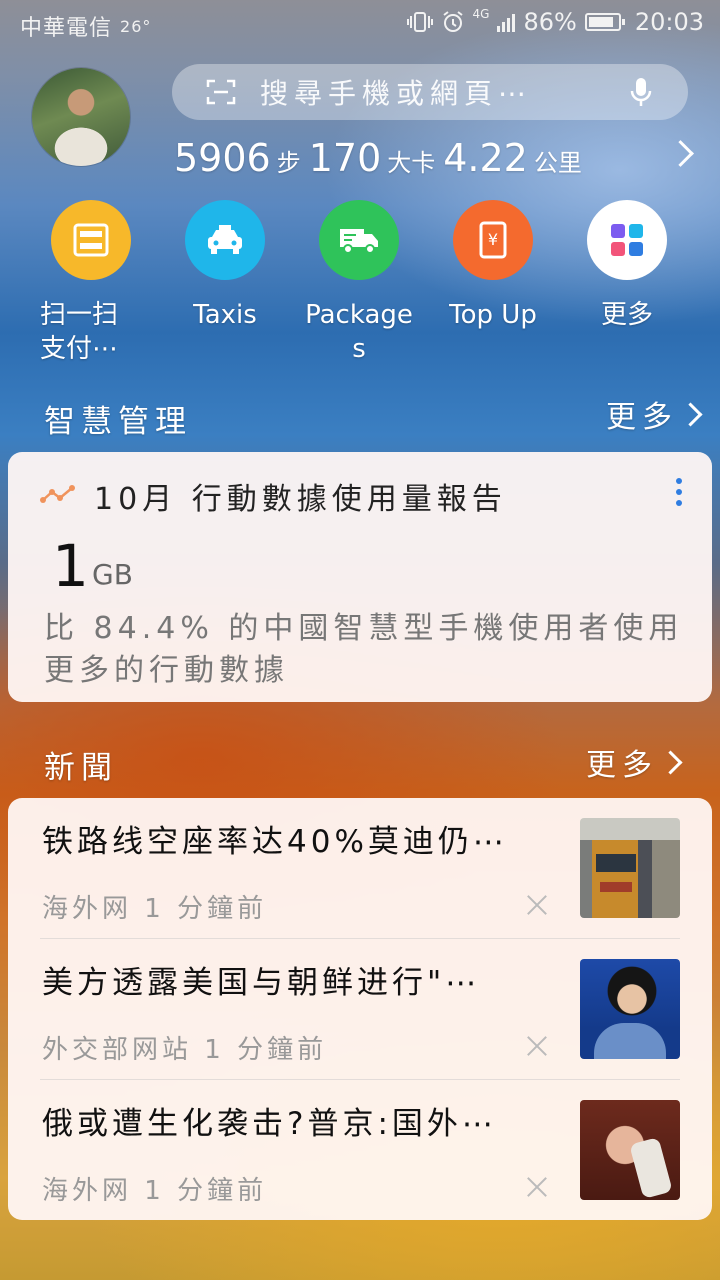  What do you see at coordinates (81, 768) in the screenshot?
I see `news-section-title: 新聞` at bounding box center [81, 768].